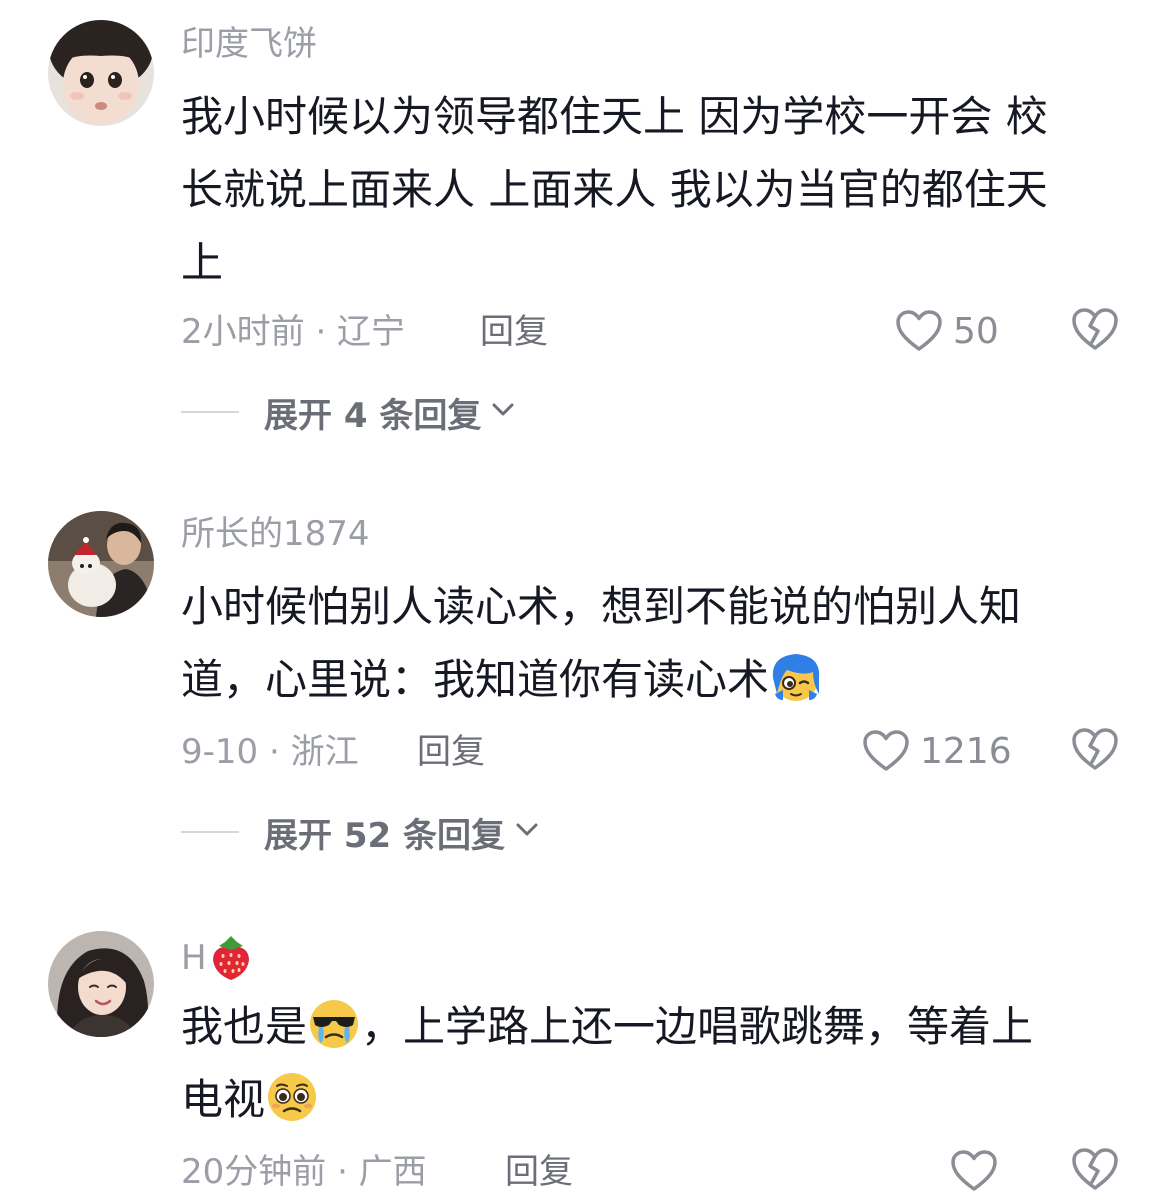 This screenshot has height=1204, width=1169. Describe the element at coordinates (697, 1026) in the screenshot. I see `comment-text-segment: ，上学路上还一边唱歌跳舞，等着上` at that location.